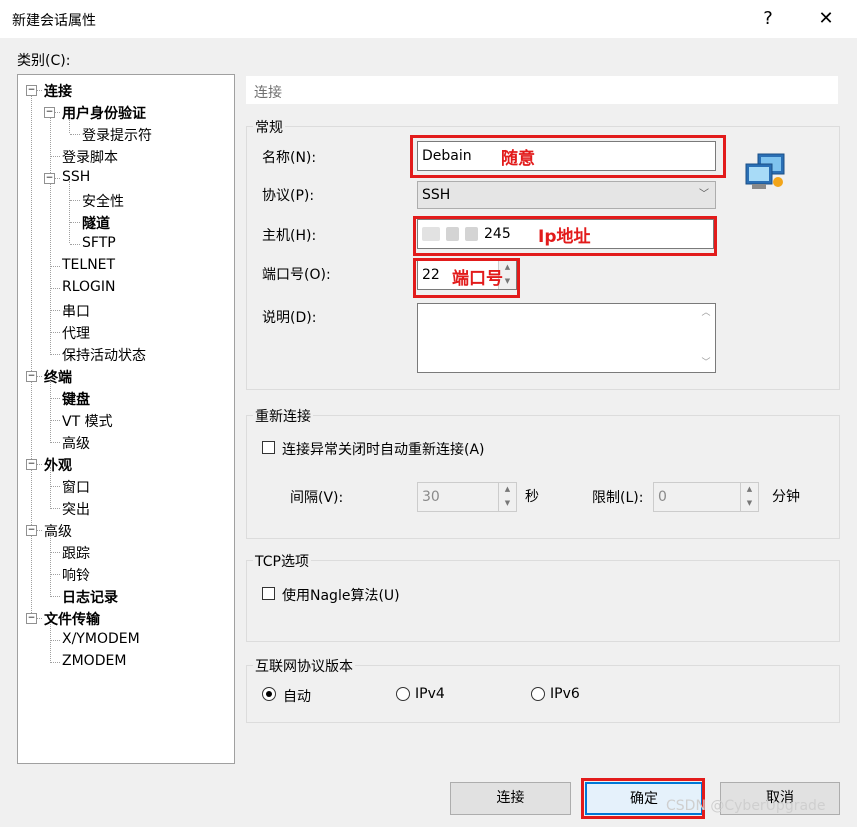  Describe the element at coordinates (99, 243) in the screenshot. I see `tree-item: SFTP` at that location.